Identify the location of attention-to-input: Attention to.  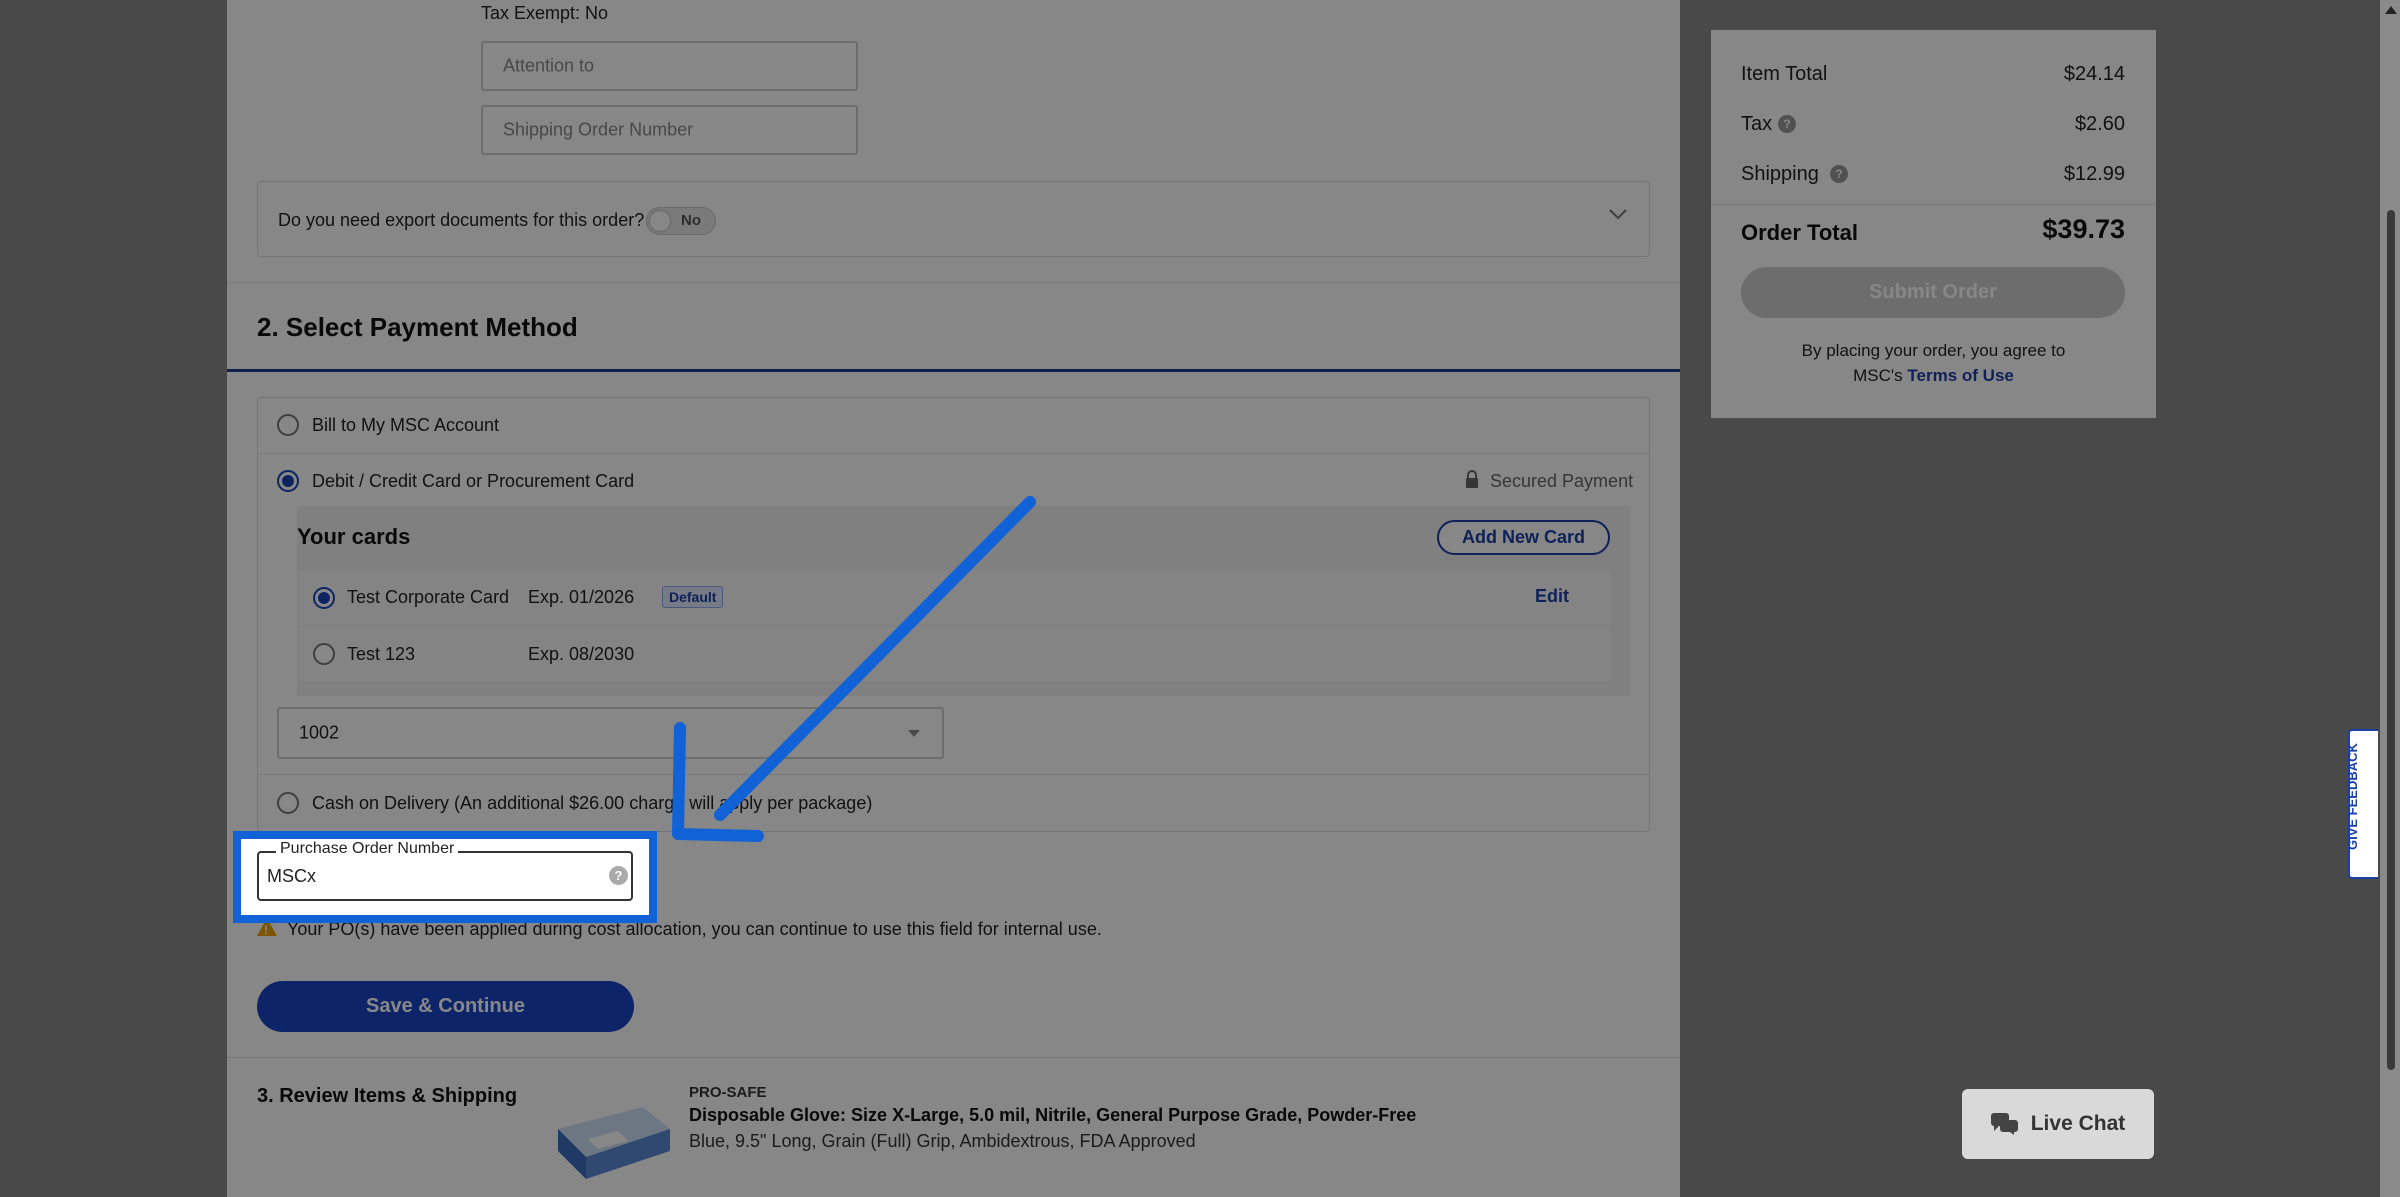
(669, 66).